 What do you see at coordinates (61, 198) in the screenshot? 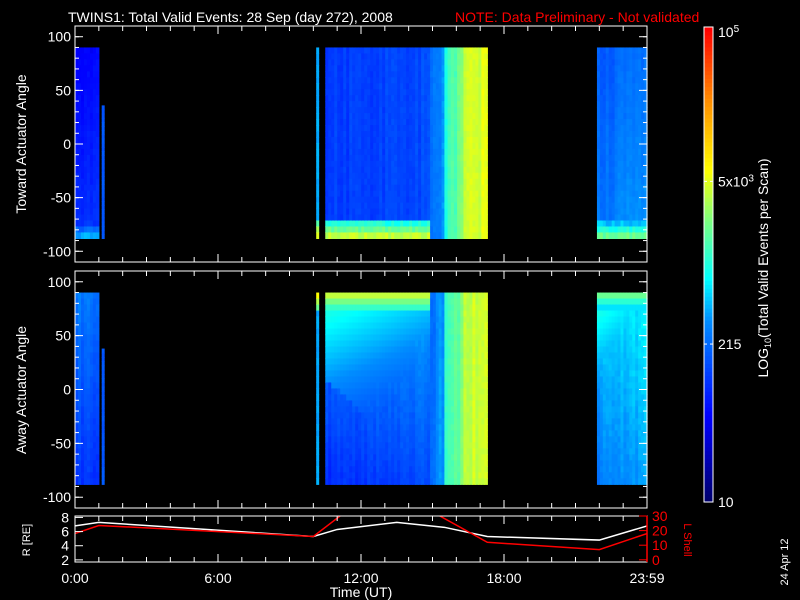
I see `y-tick-label: -50` at bounding box center [61, 198].